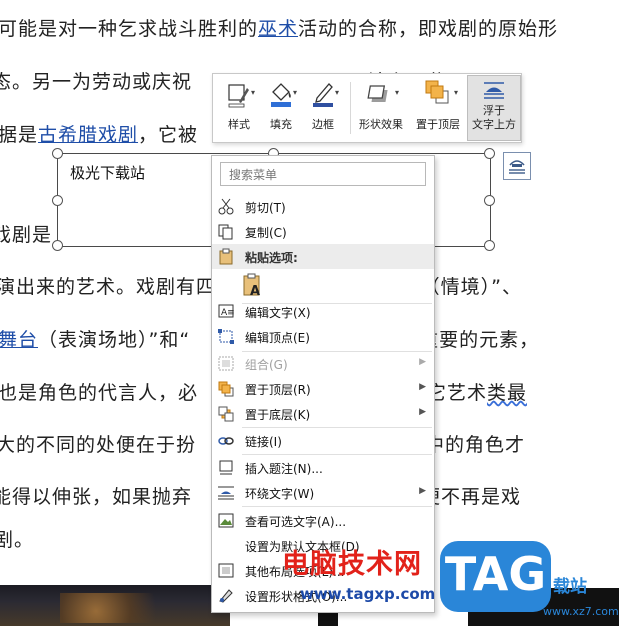 The image size is (619, 626). Describe the element at coordinates (226, 467) in the screenshot. I see `caption-icon` at that location.